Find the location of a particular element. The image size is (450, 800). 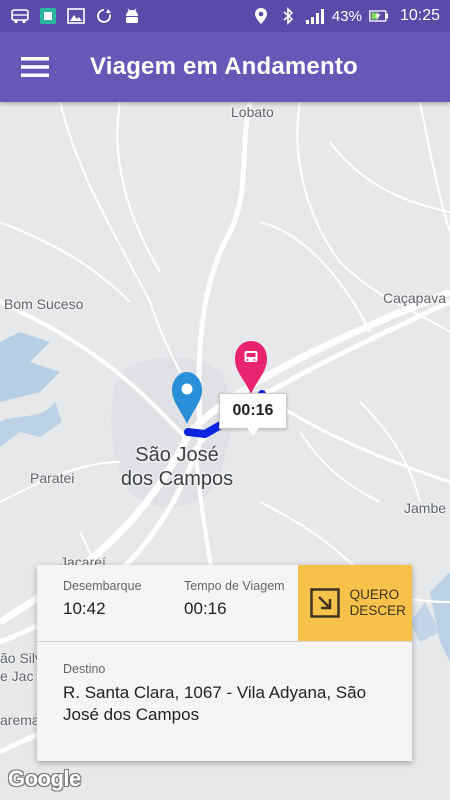

sync-icon is located at coordinates (104, 16).